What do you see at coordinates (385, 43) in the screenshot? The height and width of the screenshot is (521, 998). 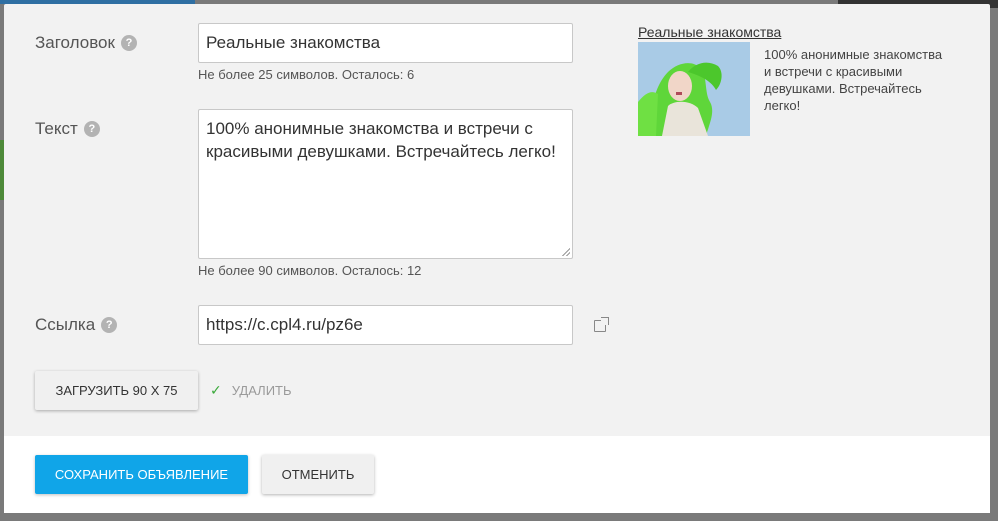 I see `title-input: Реальные знакомства` at bounding box center [385, 43].